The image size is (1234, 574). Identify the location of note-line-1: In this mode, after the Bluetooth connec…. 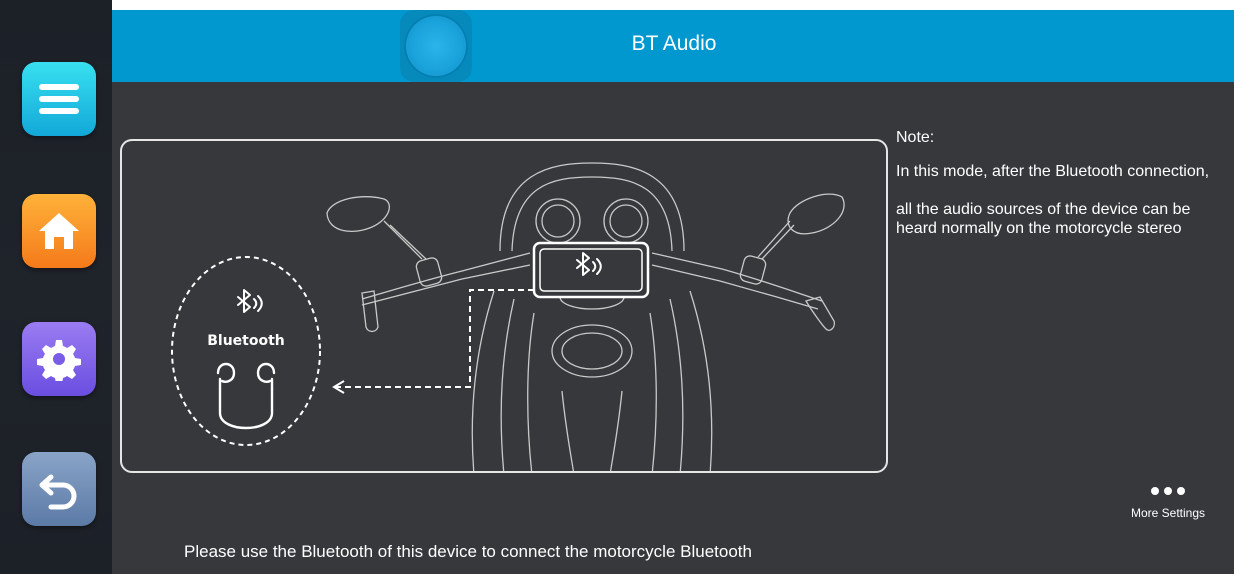
(1053, 171).